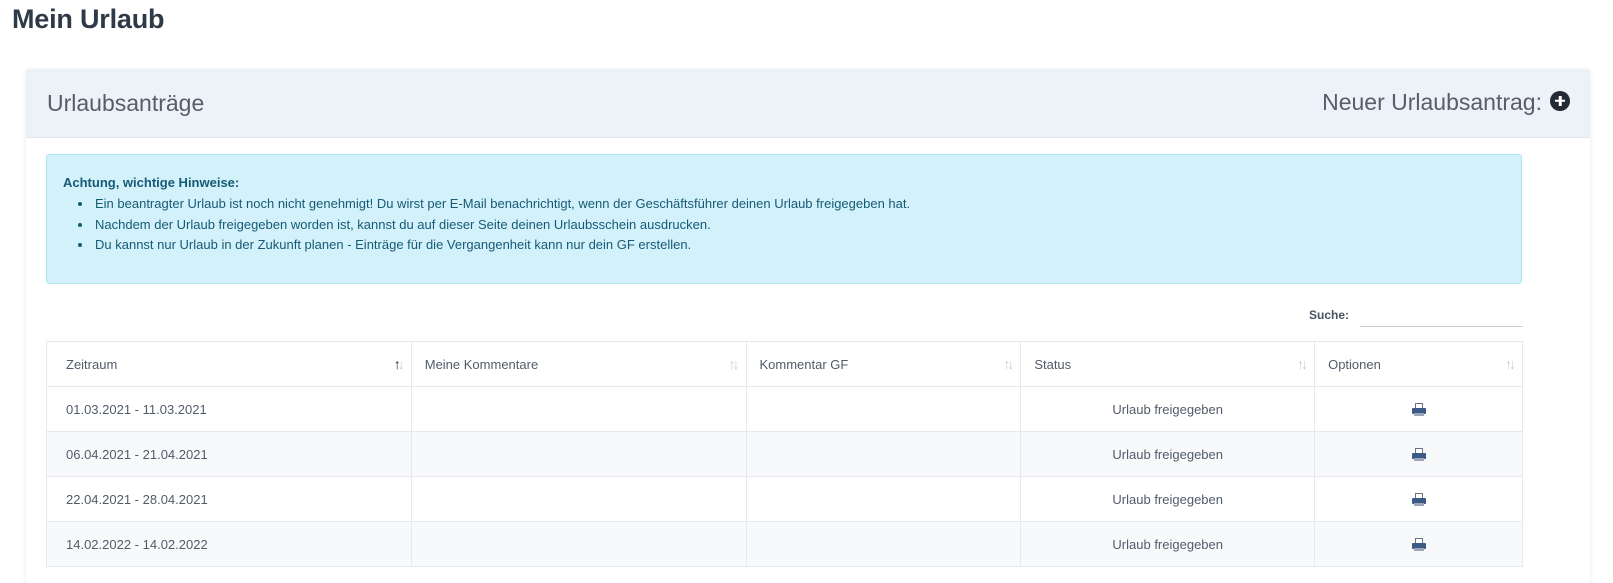 This screenshot has width=1613, height=583. What do you see at coordinates (229, 409) in the screenshot?
I see `cell-zeitraum: 01.03.2021 - 11.03.2021` at bounding box center [229, 409].